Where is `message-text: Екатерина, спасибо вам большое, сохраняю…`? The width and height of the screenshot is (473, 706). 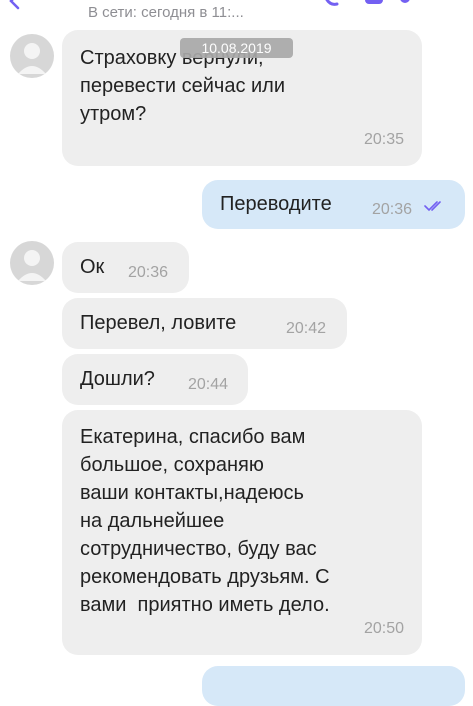 message-text: Екатерина, спасибо вам большое, сохраняю… is located at coordinates (205, 521).